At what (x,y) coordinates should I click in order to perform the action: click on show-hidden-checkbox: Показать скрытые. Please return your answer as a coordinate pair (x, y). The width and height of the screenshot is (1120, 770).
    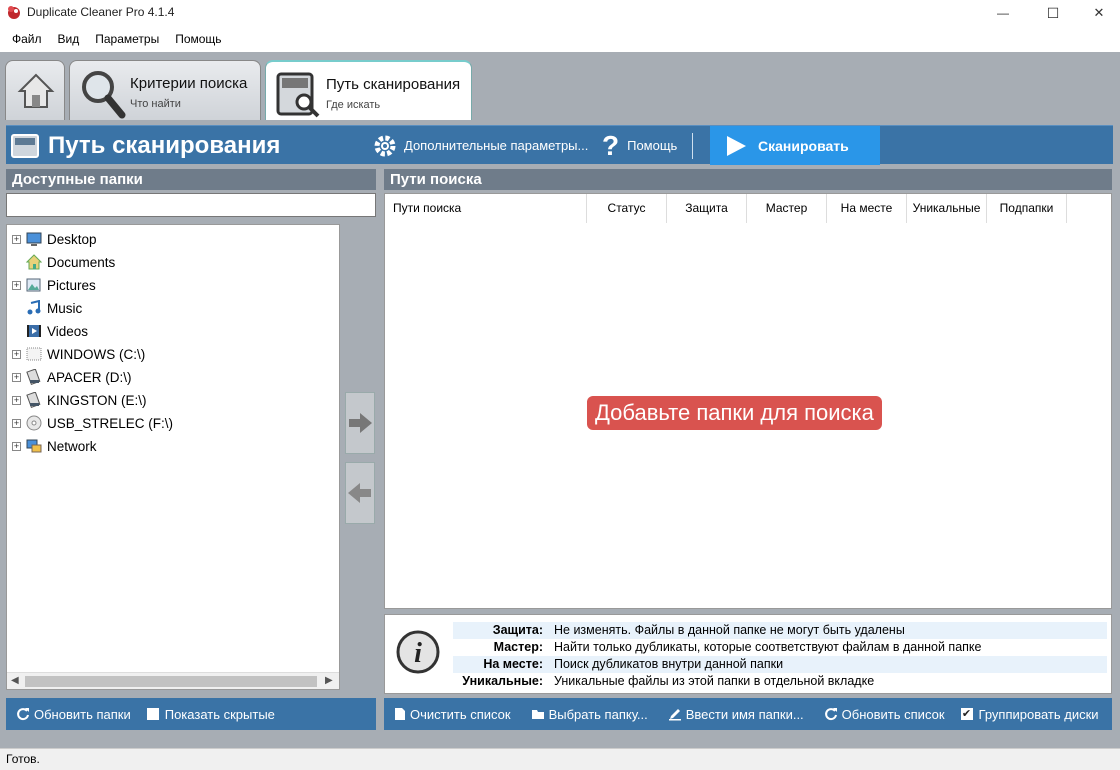
    Looking at the image, I should click on (210, 714).